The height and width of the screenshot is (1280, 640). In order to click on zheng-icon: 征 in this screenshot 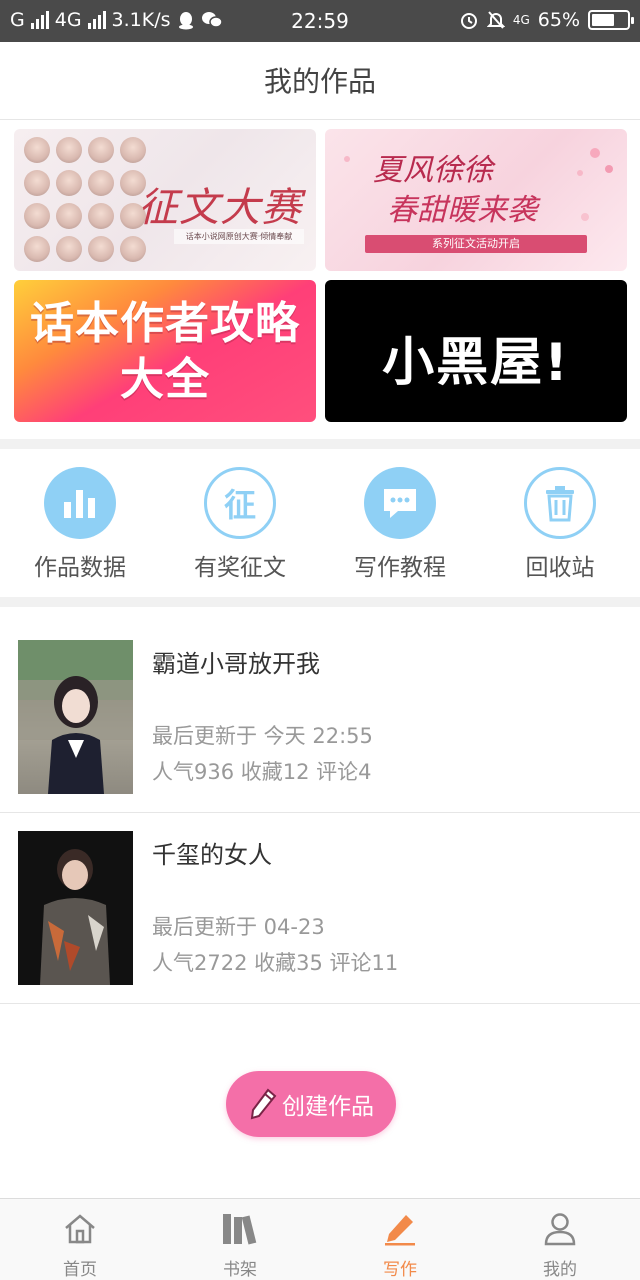, I will do `click(240, 503)`.